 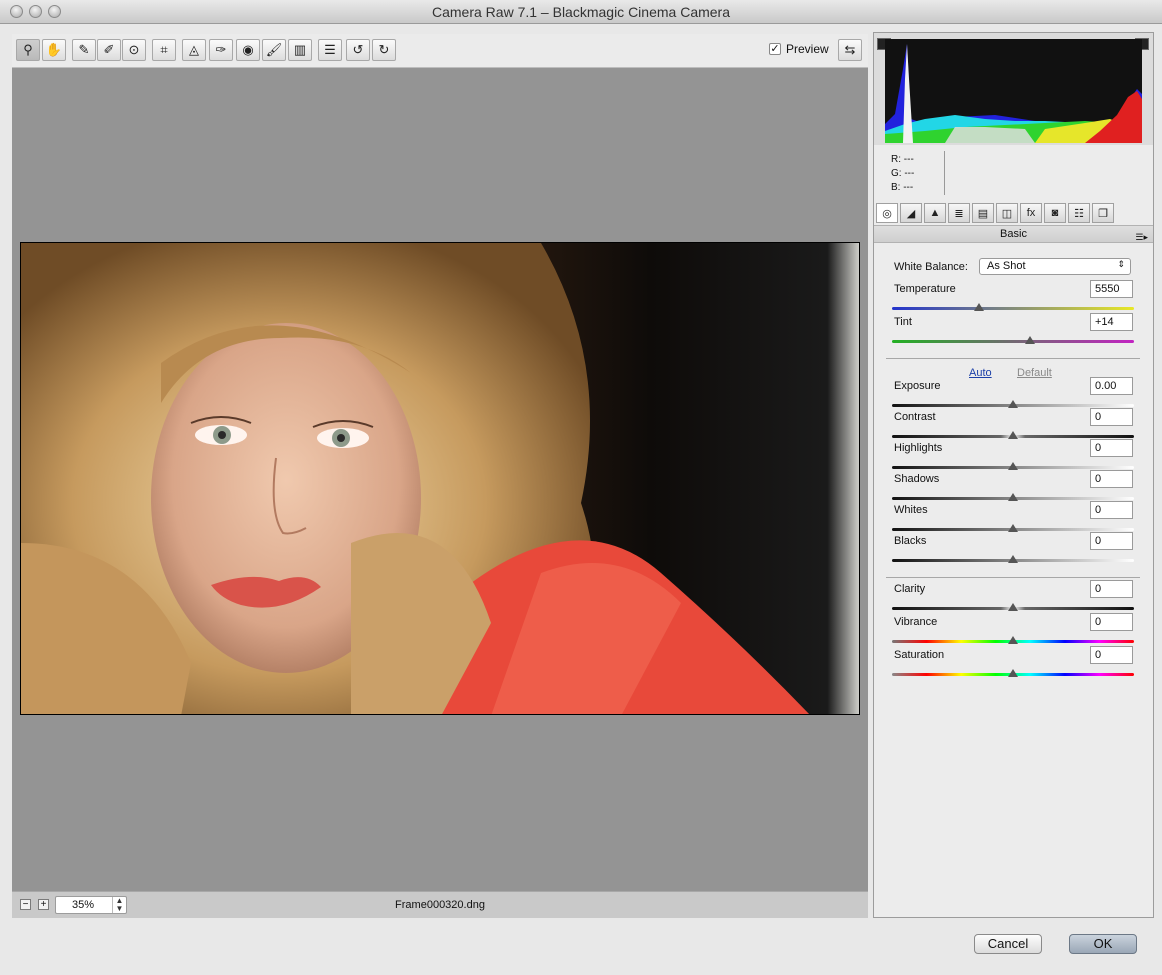 What do you see at coordinates (1013, 308) in the screenshot?
I see `temperature-slider` at bounding box center [1013, 308].